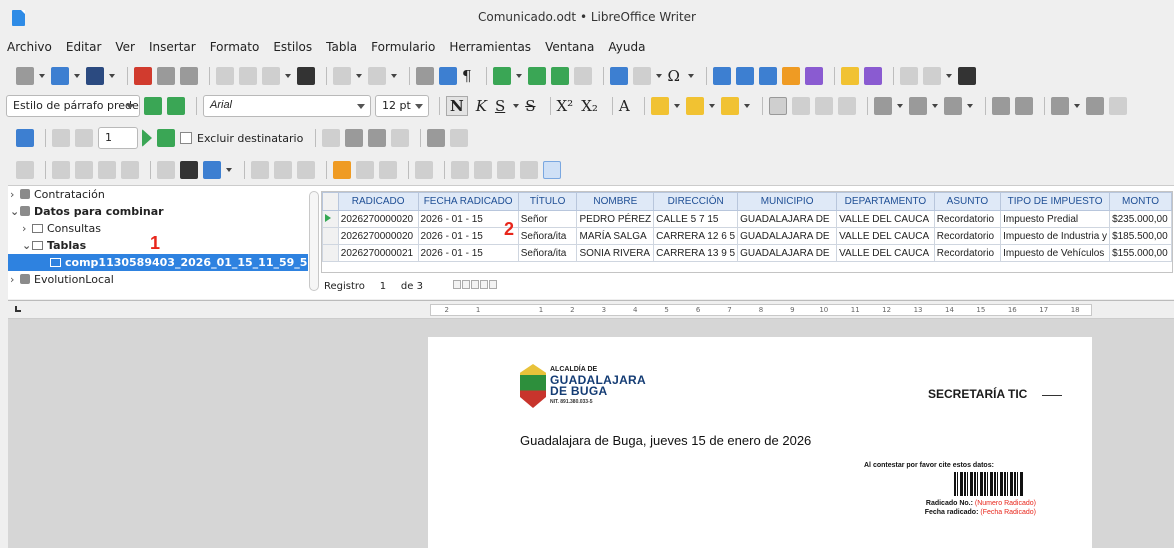  Describe the element at coordinates (271, 76) in the screenshot. I see `paste-icon` at that location.